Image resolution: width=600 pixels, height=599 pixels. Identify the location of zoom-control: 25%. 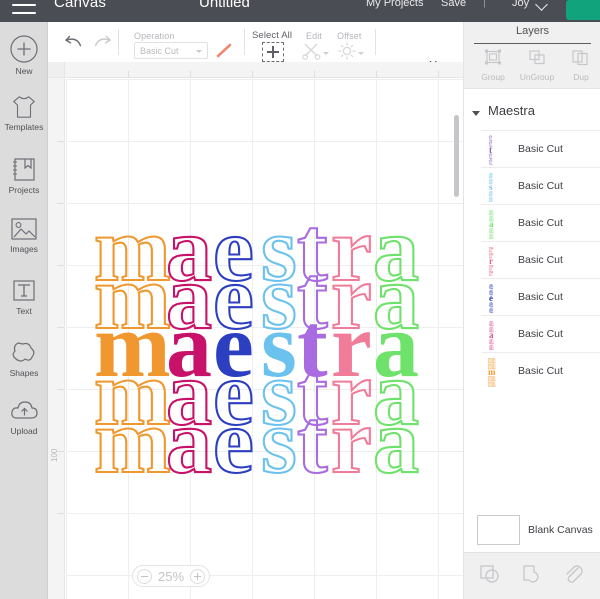
(171, 576).